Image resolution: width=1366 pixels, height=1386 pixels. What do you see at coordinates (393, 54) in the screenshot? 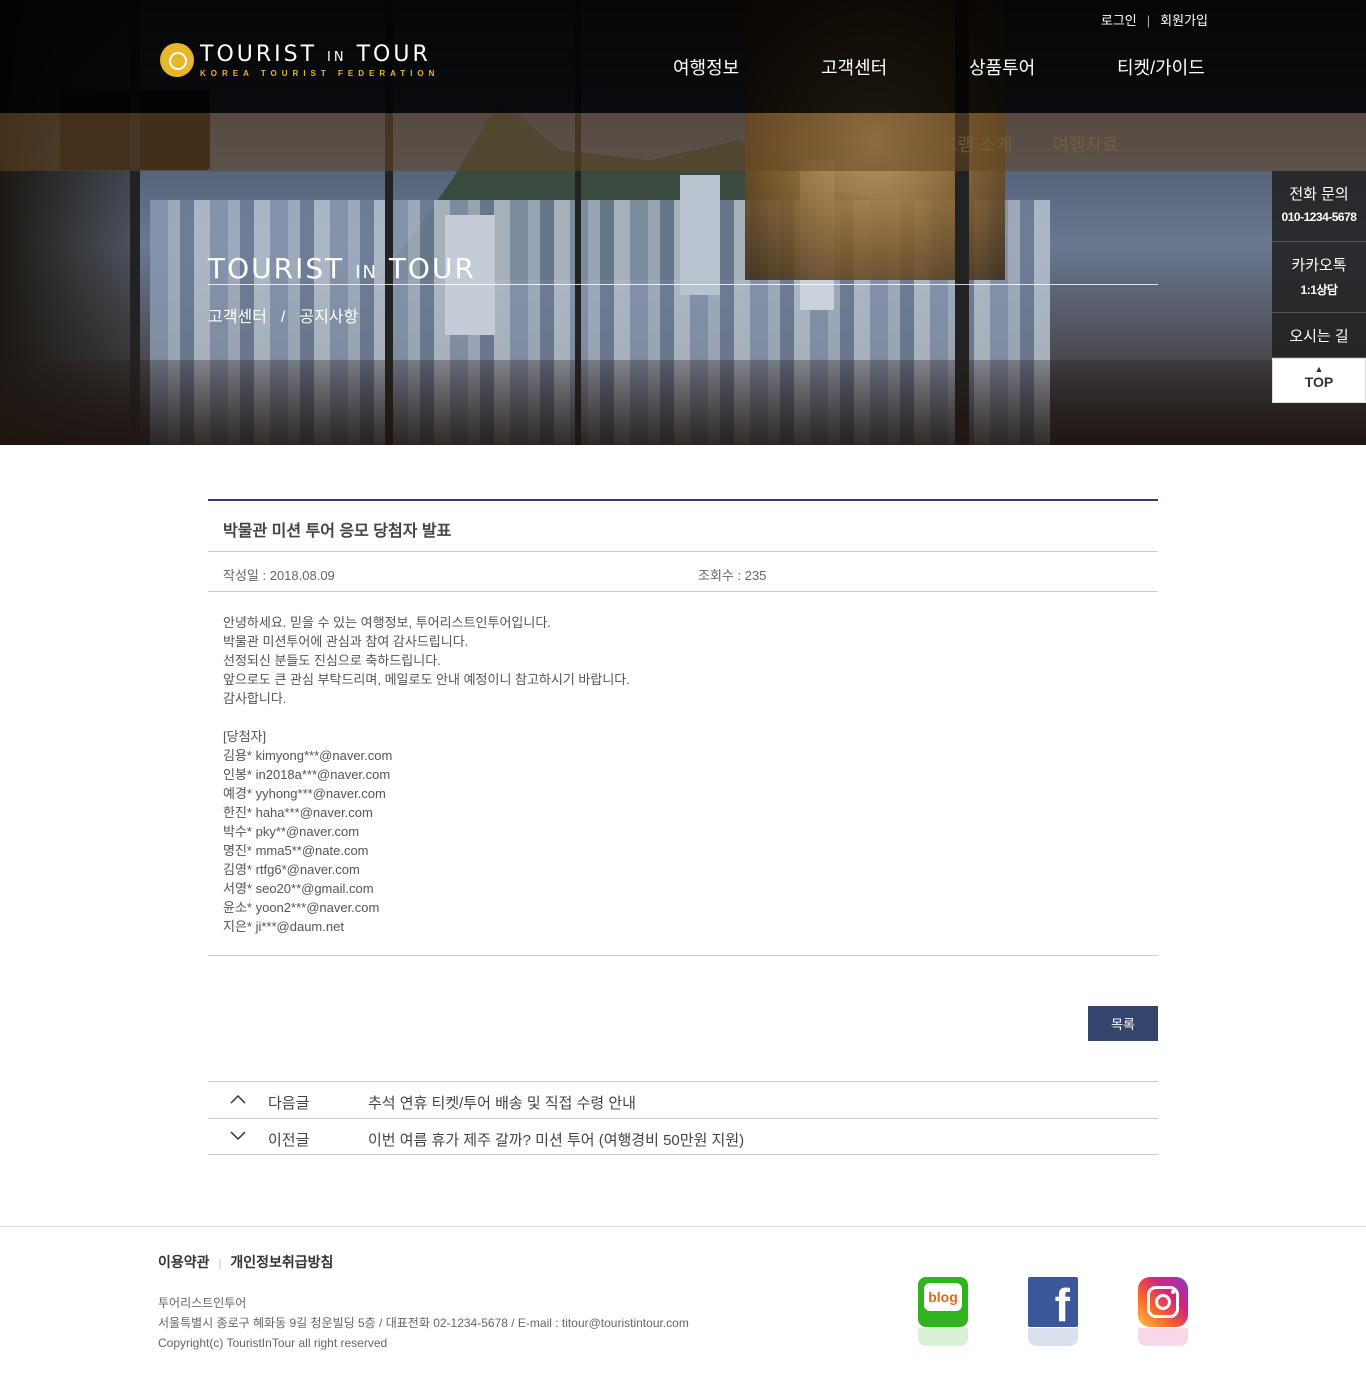
I see `logo-tour: TOUR` at bounding box center [393, 54].